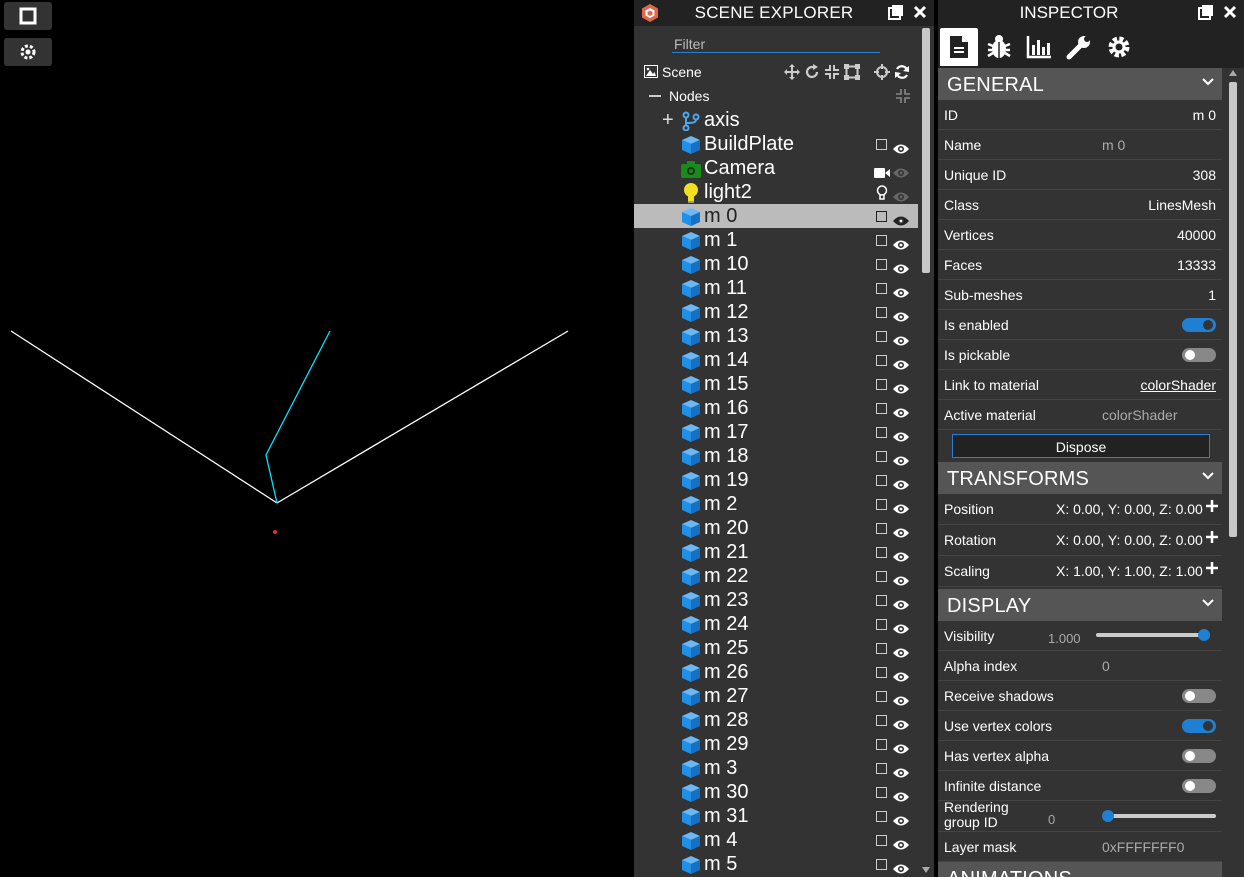  I want to click on tree-item: m 10, so click(776, 264).